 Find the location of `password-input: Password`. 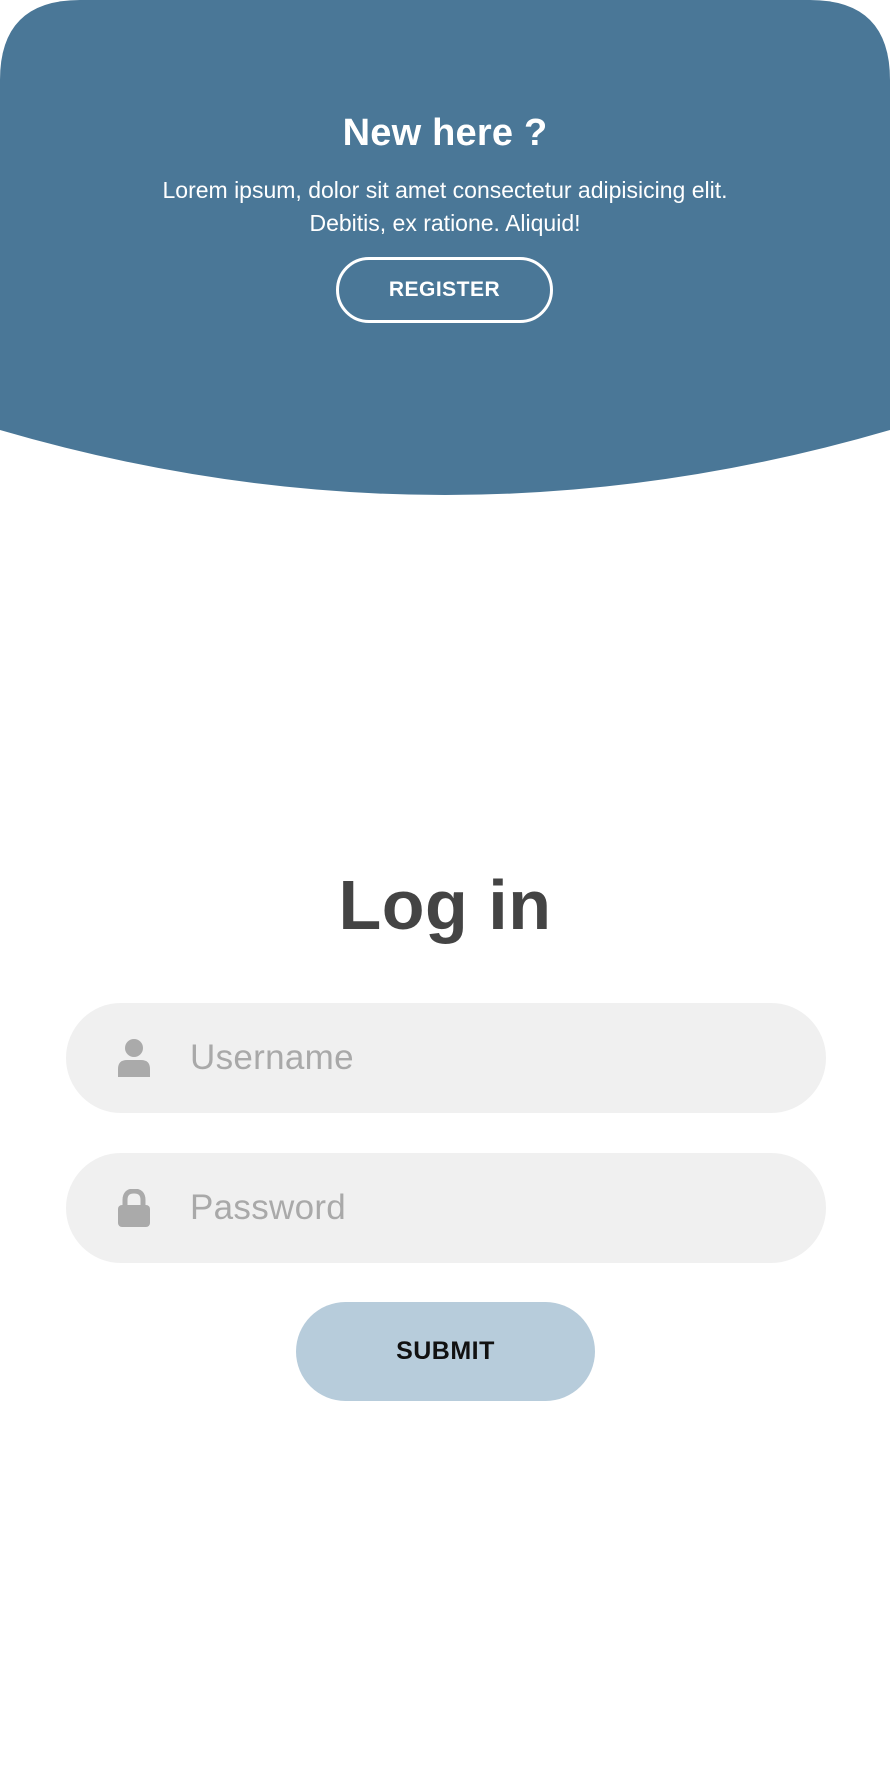

password-input: Password is located at coordinates (268, 1208).